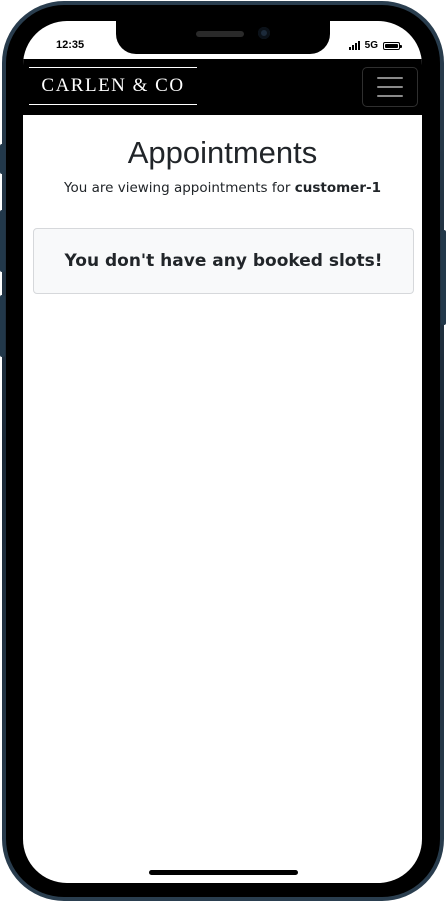 Image resolution: width=446 pixels, height=903 pixels. Describe the element at coordinates (179, 188) in the screenshot. I see `subtitle-prefix: You are viewing appointments for` at that location.